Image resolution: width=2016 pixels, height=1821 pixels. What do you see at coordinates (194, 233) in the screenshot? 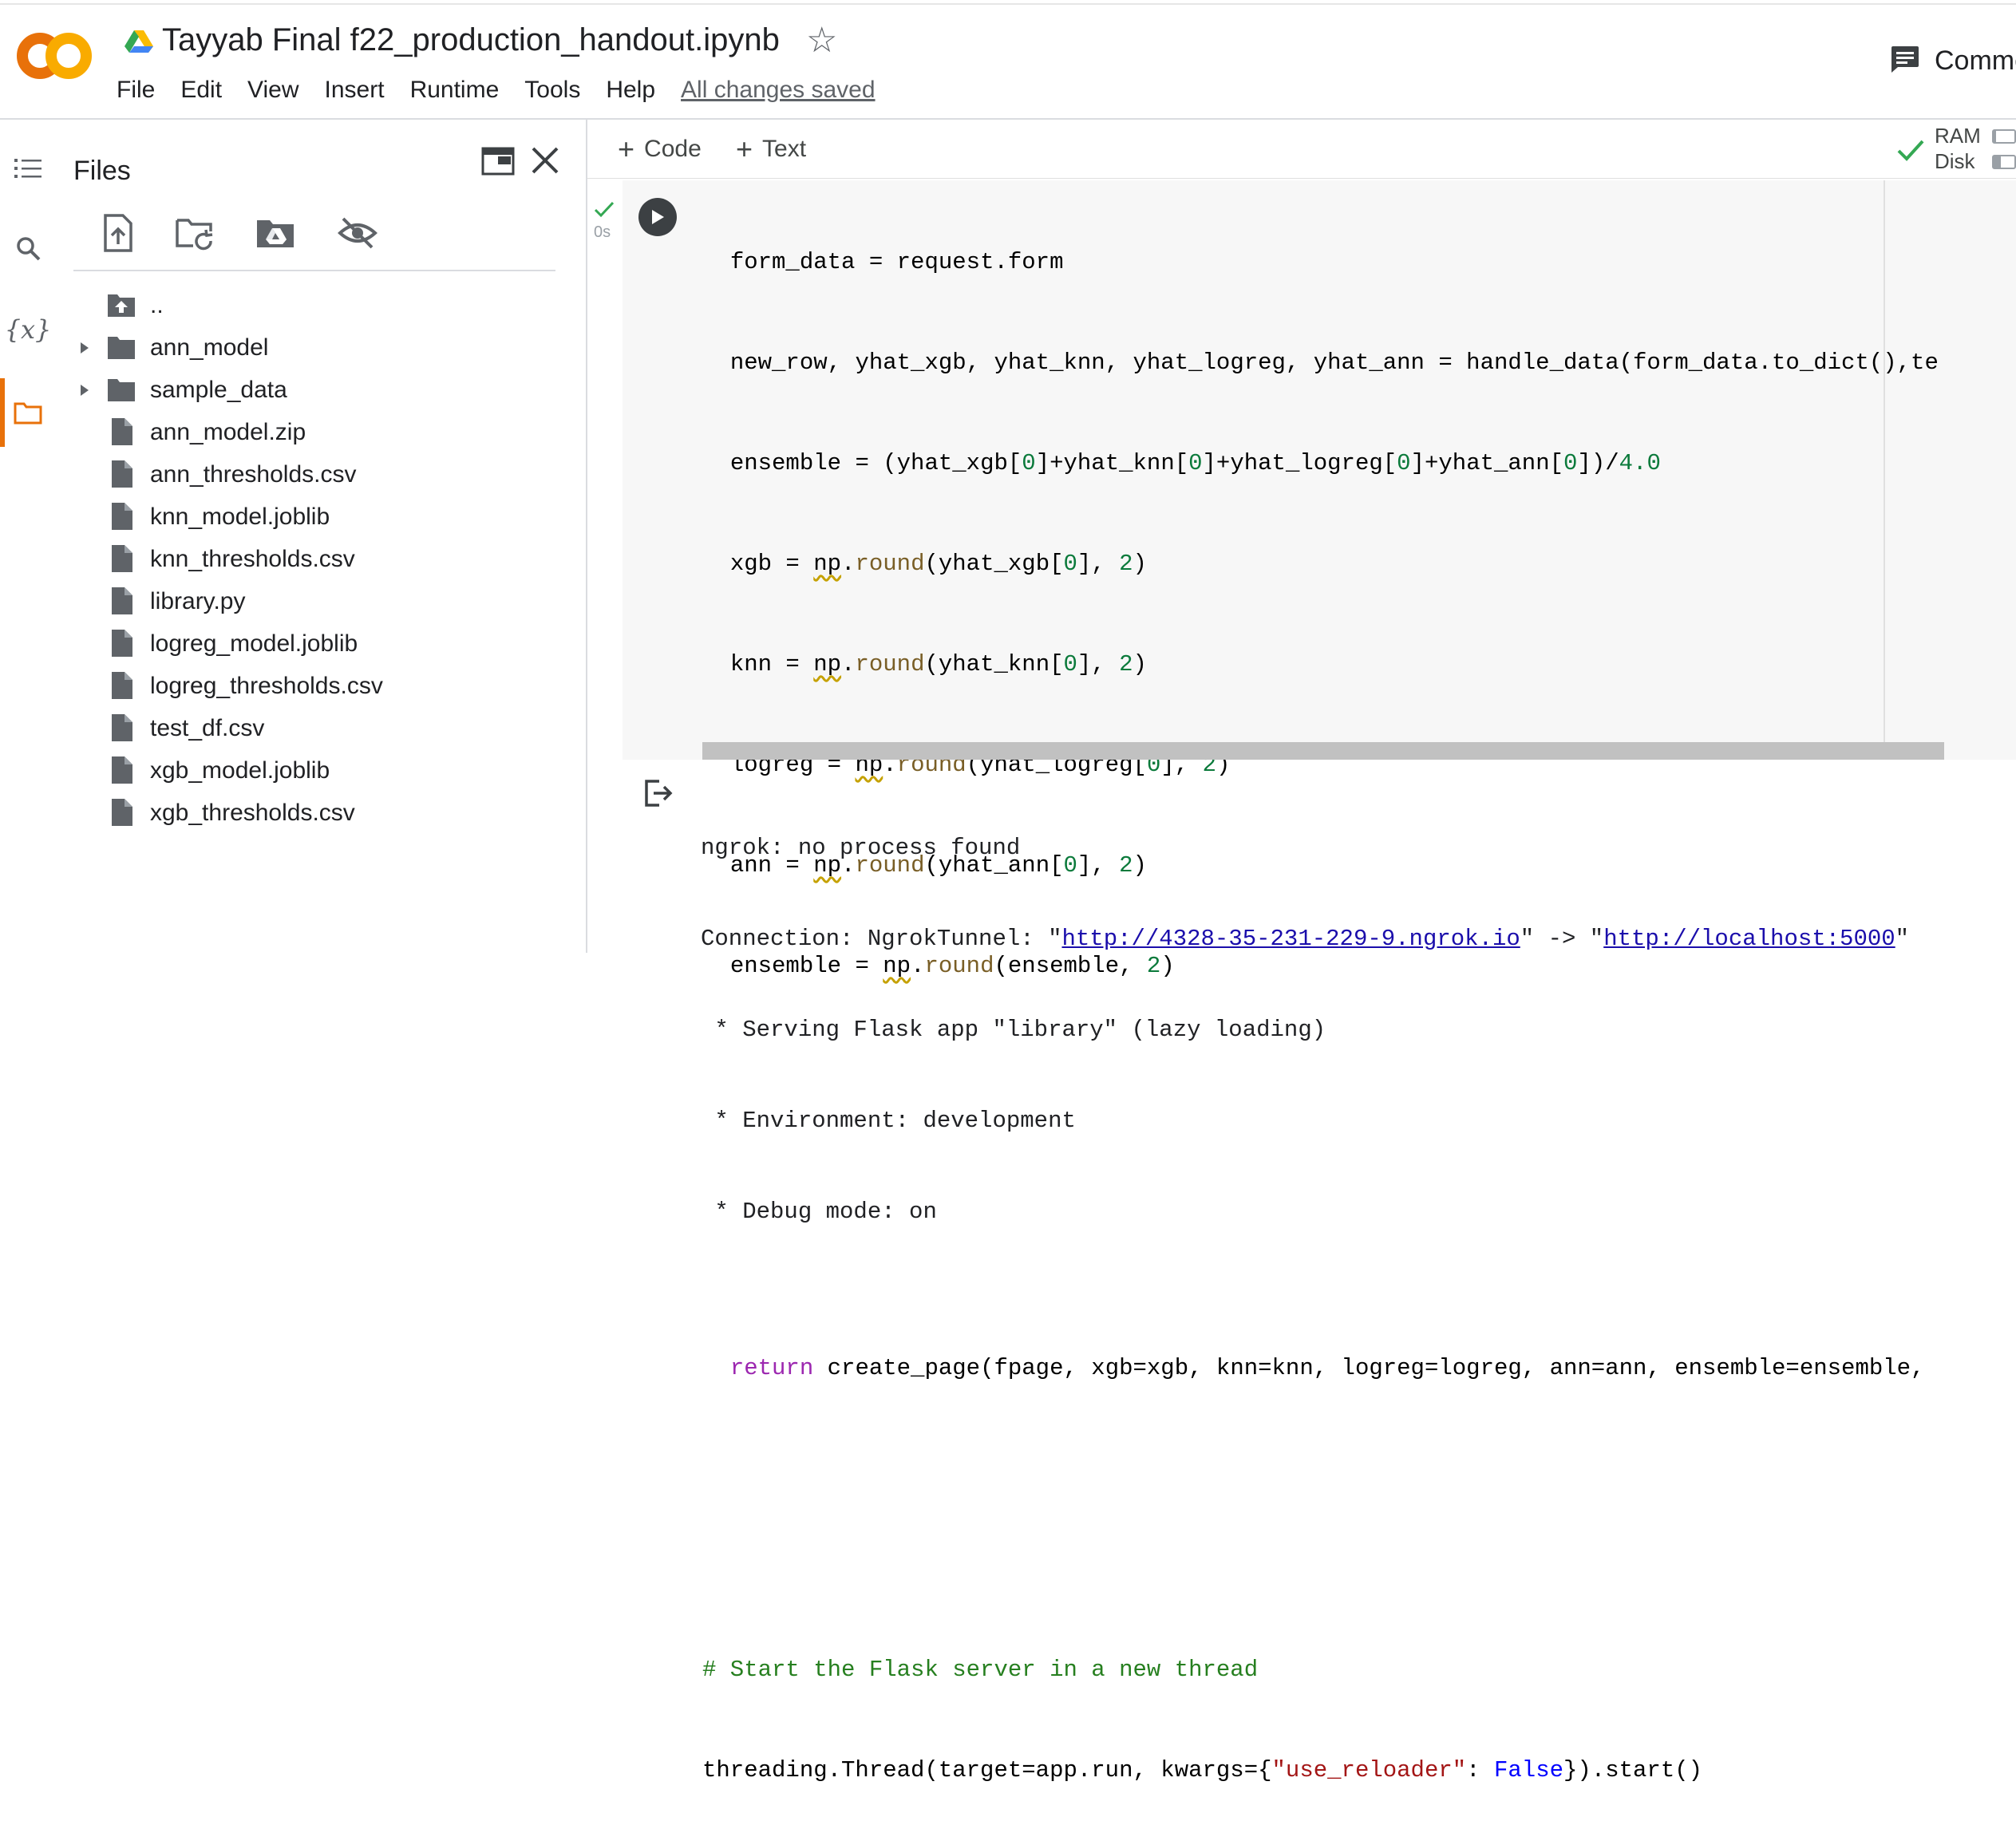
I see `refresh-folder-icon` at bounding box center [194, 233].